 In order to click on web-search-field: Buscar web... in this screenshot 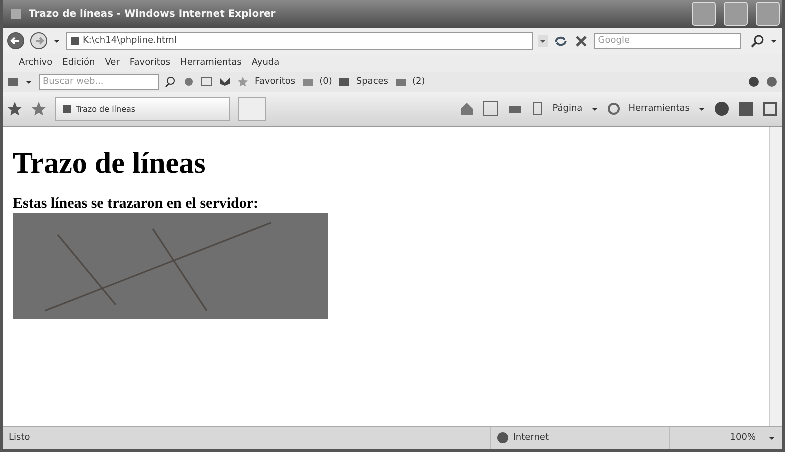, I will do `click(99, 82)`.